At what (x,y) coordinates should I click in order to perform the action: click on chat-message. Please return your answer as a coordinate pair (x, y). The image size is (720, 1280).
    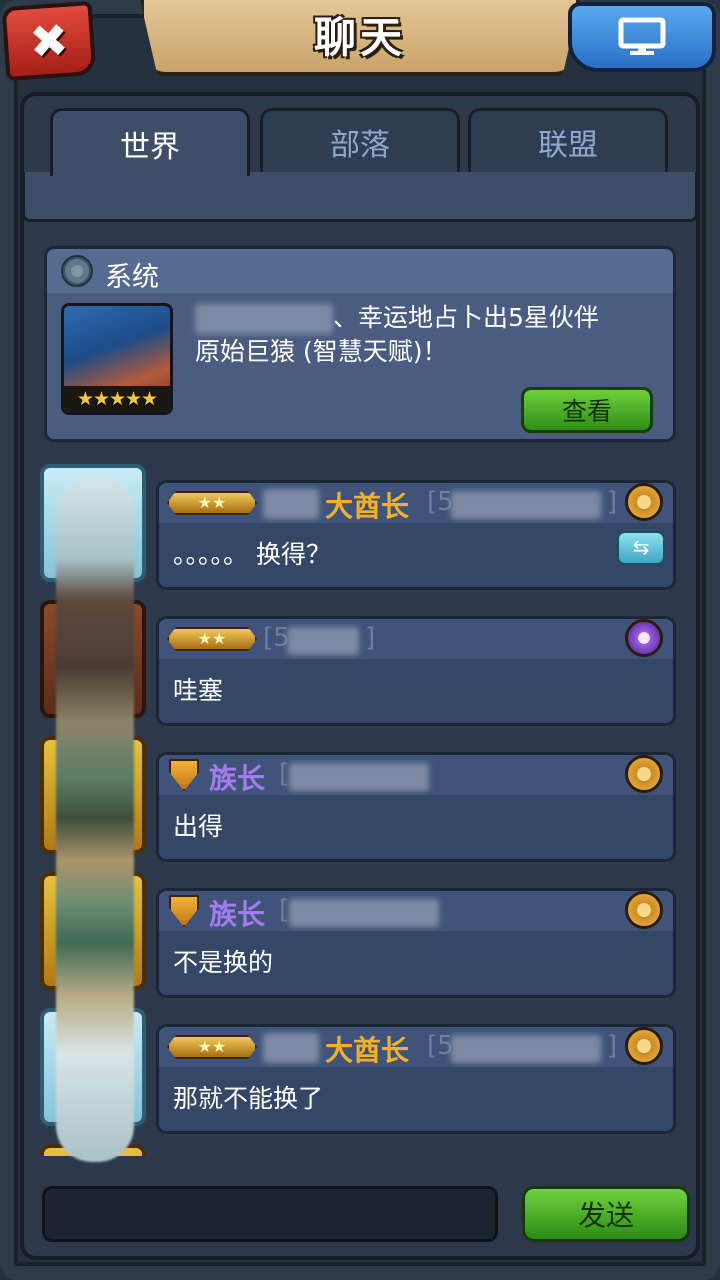
    Looking at the image, I should click on (360, 1150).